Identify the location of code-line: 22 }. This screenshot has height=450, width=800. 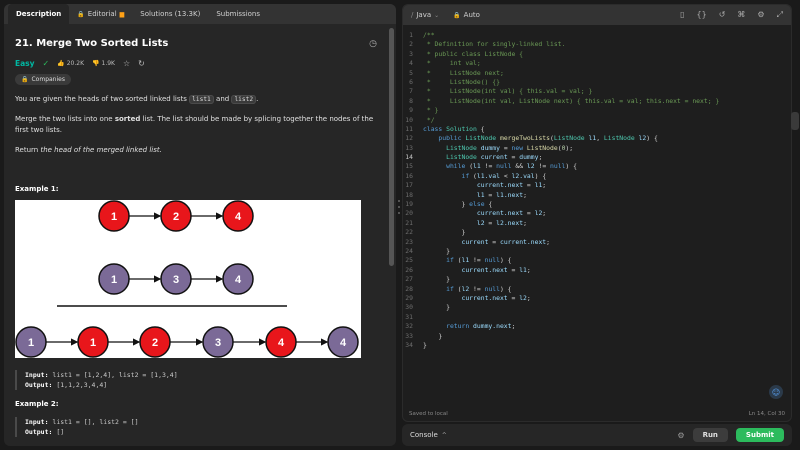
(597, 232).